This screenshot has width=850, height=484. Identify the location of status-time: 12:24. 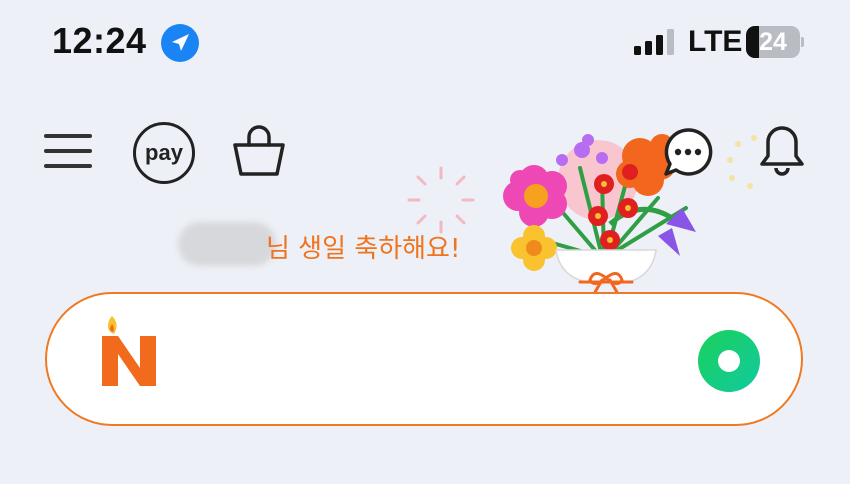
(99, 40).